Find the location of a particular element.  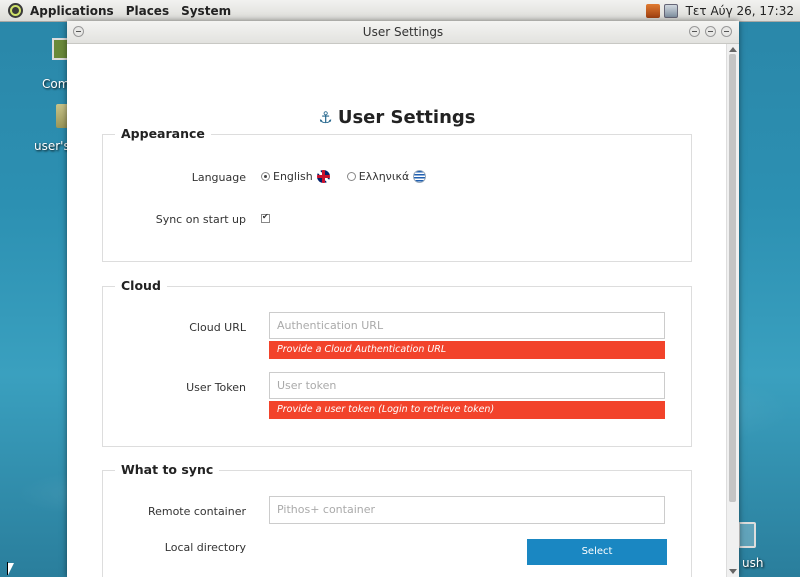

local-directory-label: Local directory is located at coordinates (205, 547).